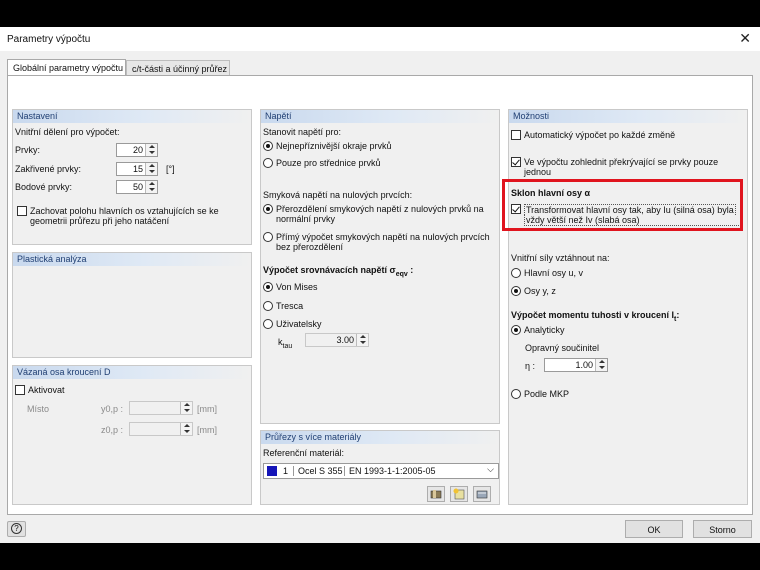 Image resolution: width=760 pixels, height=570 pixels. What do you see at coordinates (286, 471) in the screenshot?
I see `material-number: 1` at bounding box center [286, 471].